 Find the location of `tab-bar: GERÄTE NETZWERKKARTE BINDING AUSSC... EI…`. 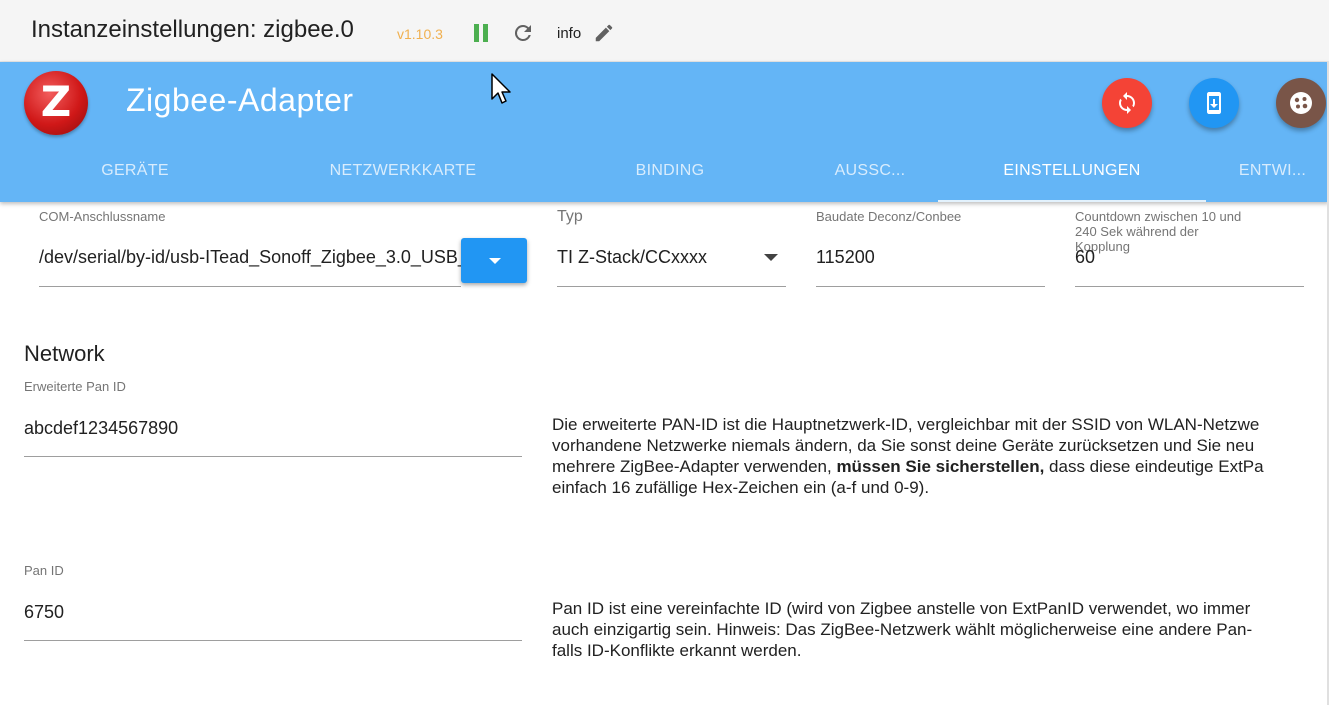

tab-bar: GERÄTE NETZWERKKARTE BINDING AUSSC... EI… is located at coordinates (664, 178).